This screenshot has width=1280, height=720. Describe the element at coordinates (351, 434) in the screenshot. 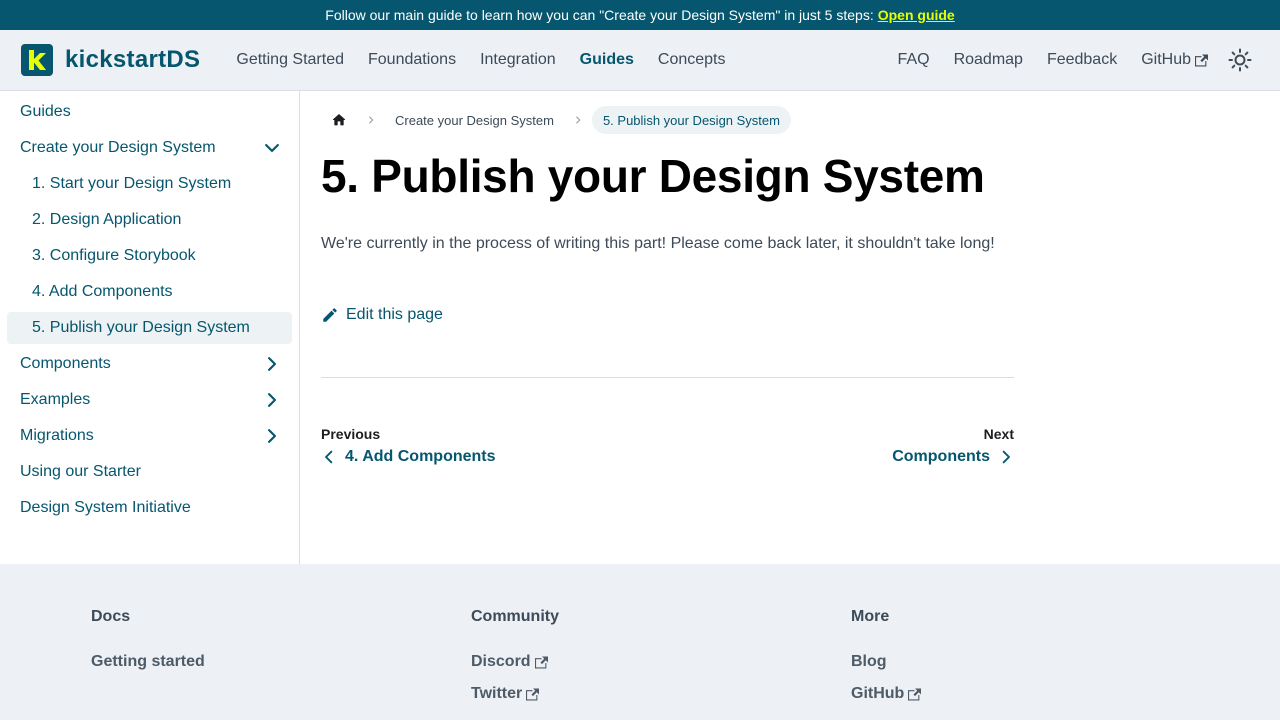

I see `pagination-previous-sublabel: Previous` at that location.